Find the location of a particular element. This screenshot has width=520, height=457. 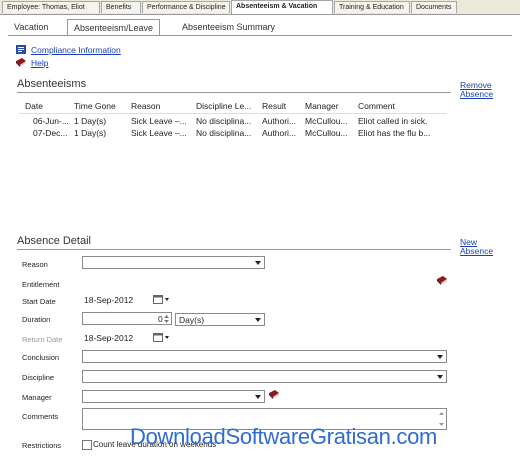

scrollbar-icon is located at coordinates (441, 419).